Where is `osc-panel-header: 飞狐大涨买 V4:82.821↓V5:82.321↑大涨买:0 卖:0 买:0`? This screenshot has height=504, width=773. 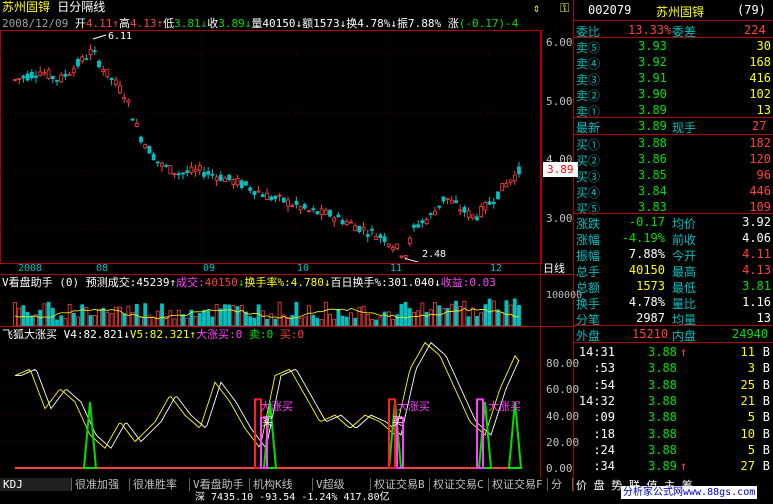 osc-panel-header: 飞狐大涨买 V4:82.821↓V5:82.321↑大涨买:0 卖:0 买:0 is located at coordinates (153, 334).